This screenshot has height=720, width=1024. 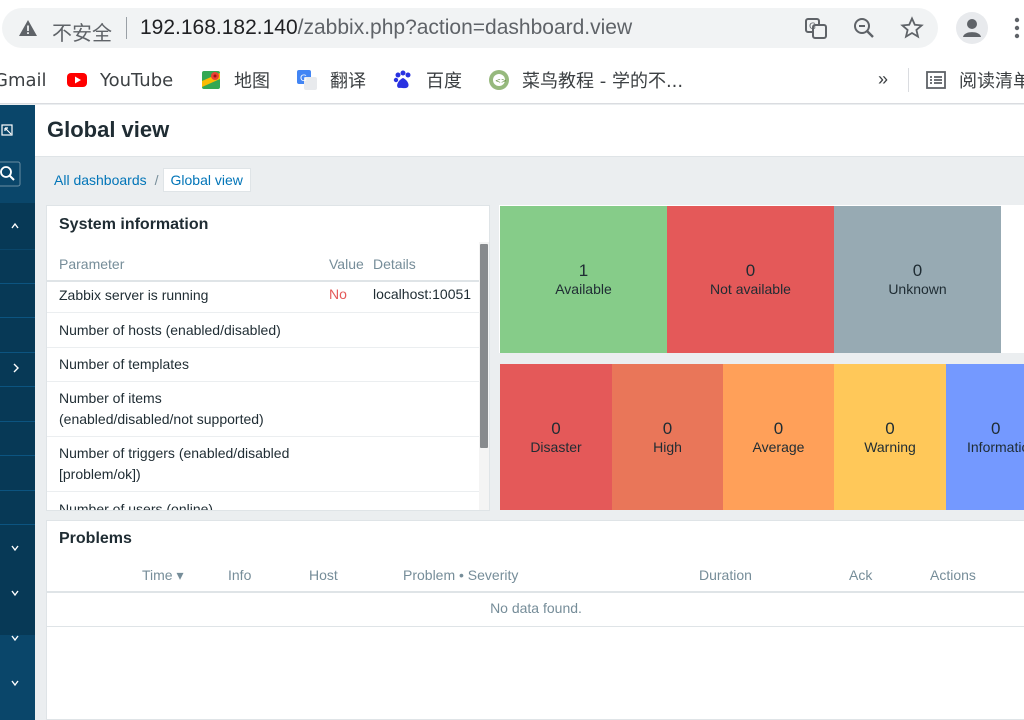 What do you see at coordinates (77, 80) in the screenshot?
I see `youtube-icon` at bounding box center [77, 80].